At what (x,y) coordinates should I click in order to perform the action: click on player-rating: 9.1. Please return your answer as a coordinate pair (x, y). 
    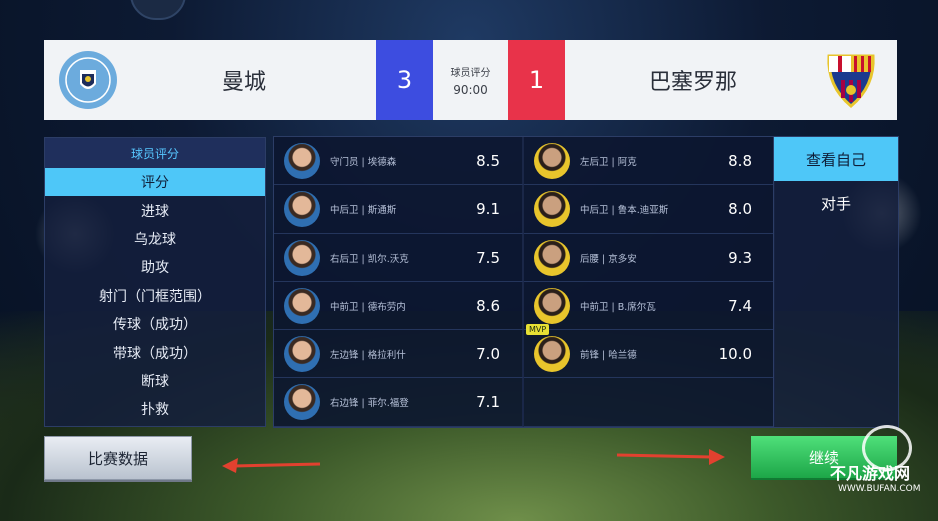
    Looking at the image, I should click on (488, 209).